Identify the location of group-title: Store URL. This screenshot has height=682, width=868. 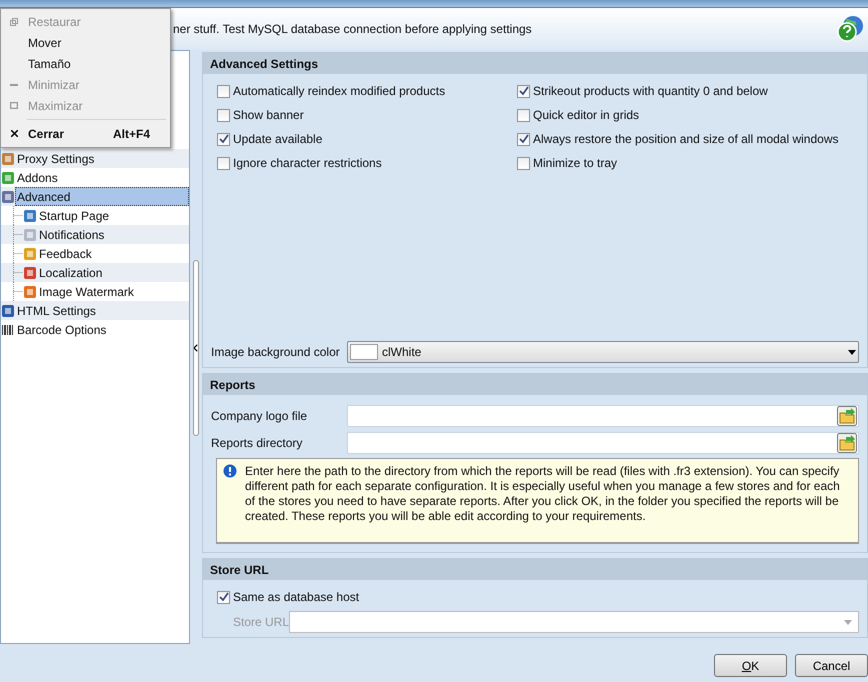
(535, 569).